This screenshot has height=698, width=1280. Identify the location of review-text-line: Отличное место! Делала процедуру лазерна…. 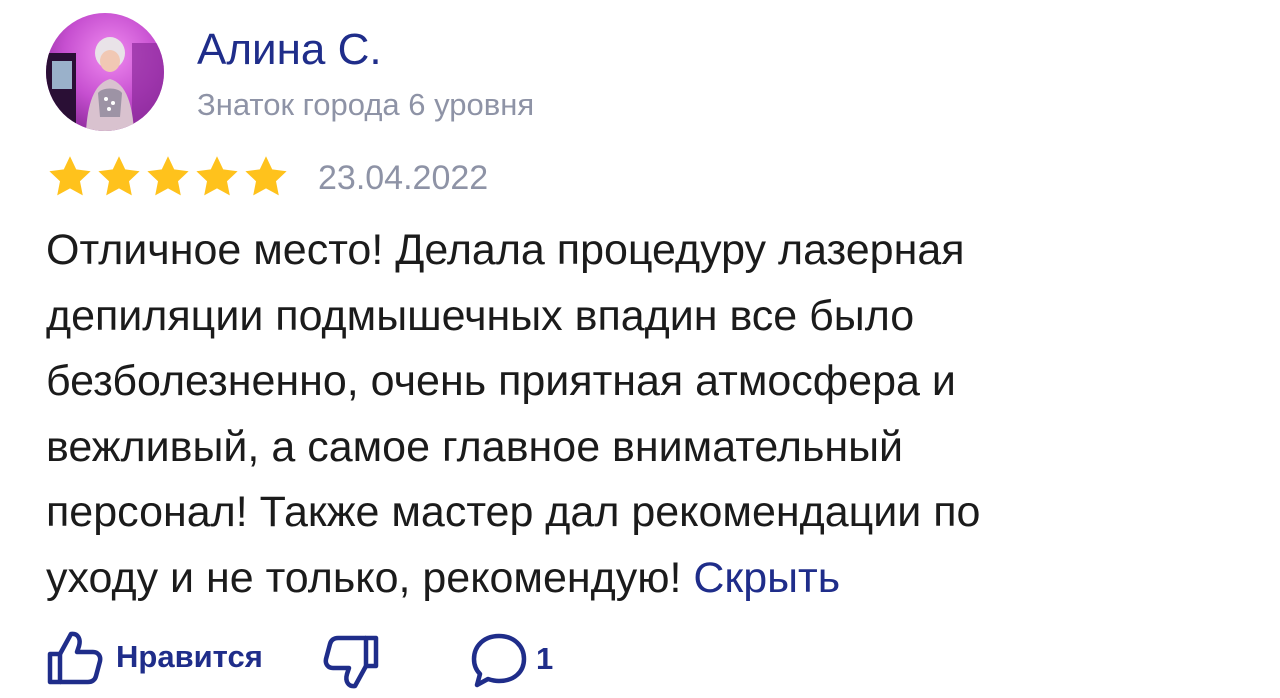
(505, 250).